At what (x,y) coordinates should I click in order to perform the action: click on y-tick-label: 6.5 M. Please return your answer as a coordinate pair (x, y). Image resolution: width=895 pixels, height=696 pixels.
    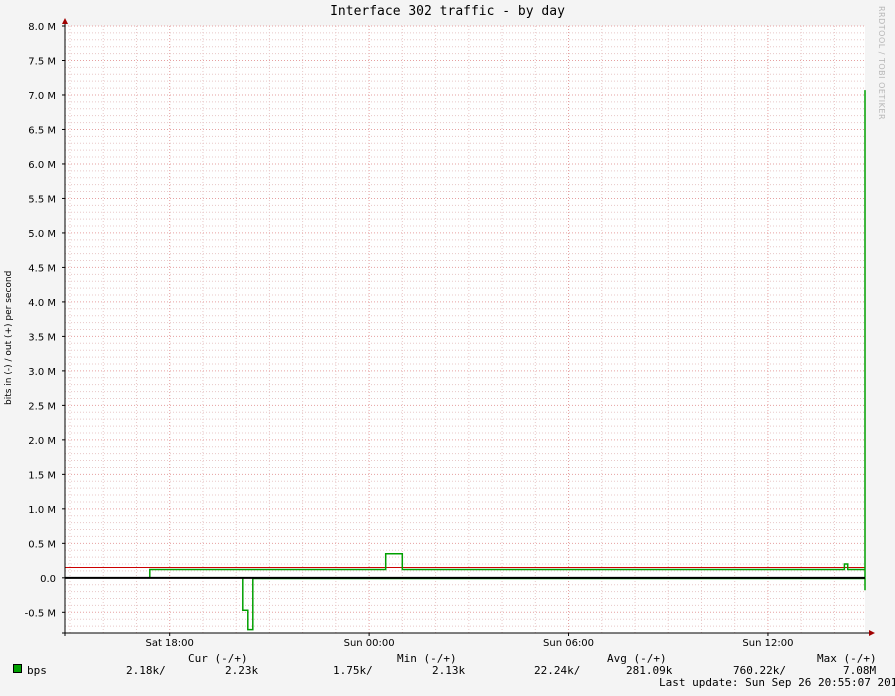
    Looking at the image, I should click on (42, 130).